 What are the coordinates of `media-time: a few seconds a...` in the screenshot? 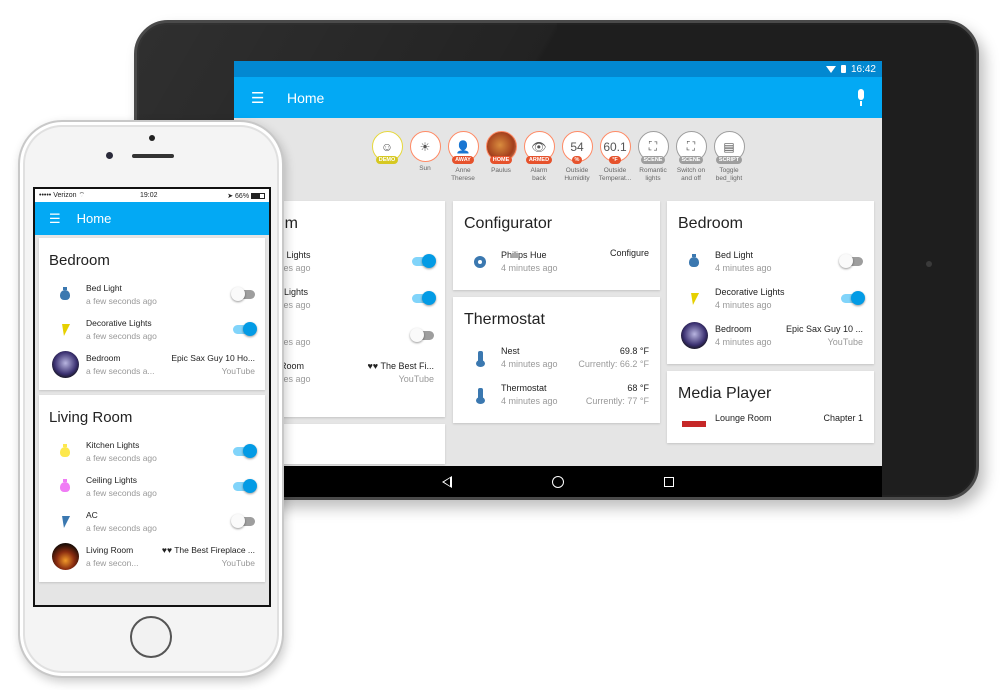 It's located at (120, 371).